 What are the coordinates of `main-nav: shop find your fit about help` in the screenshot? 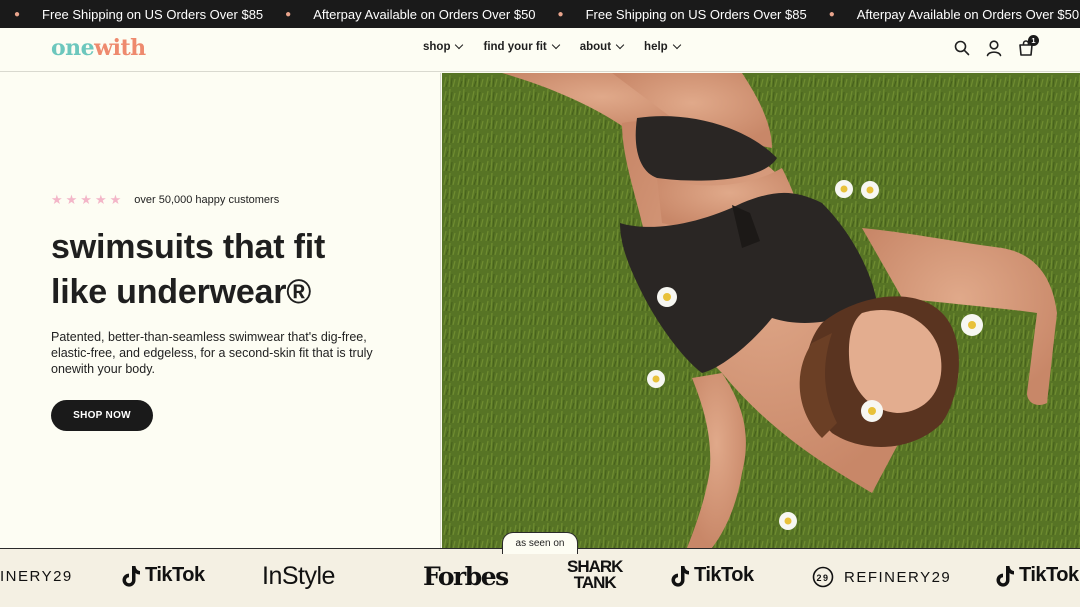 It's located at (552, 46).